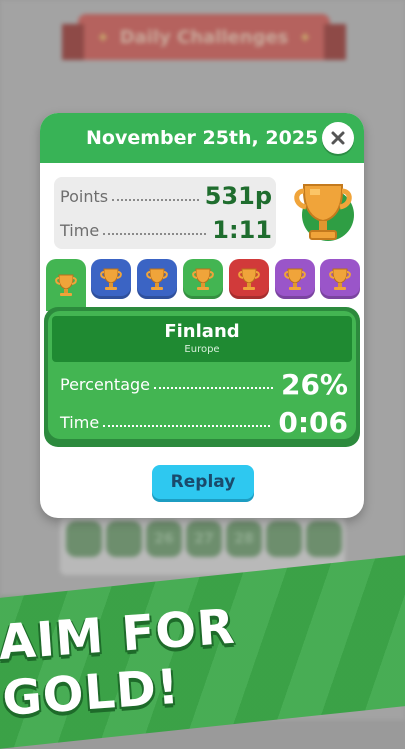 The width and height of the screenshot is (405, 749). Describe the element at coordinates (84, 196) in the screenshot. I see `points-label: Points` at that location.